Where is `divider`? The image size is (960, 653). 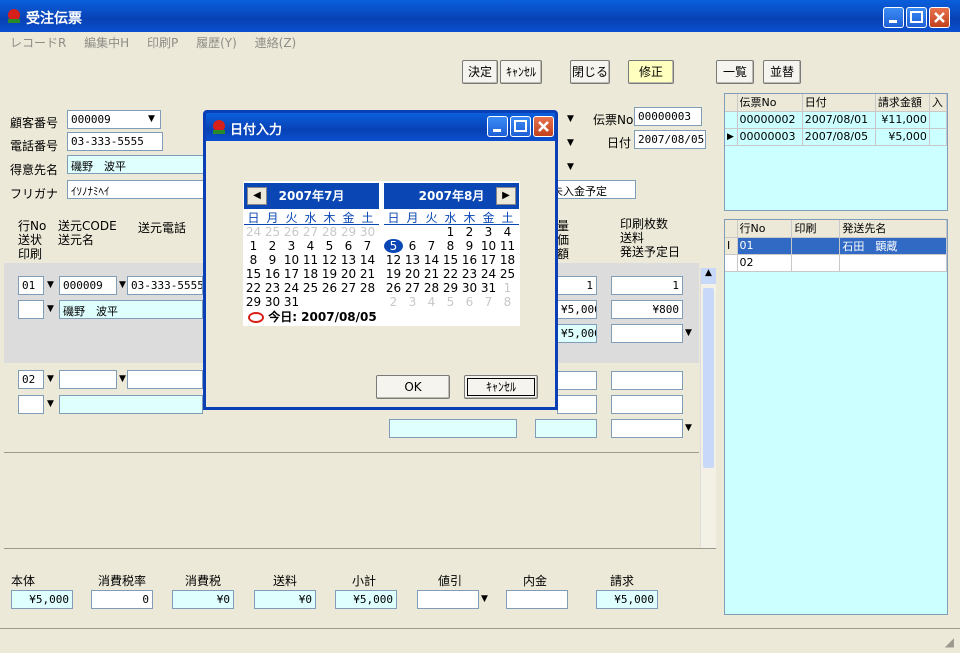
divider is located at coordinates (351, 452).